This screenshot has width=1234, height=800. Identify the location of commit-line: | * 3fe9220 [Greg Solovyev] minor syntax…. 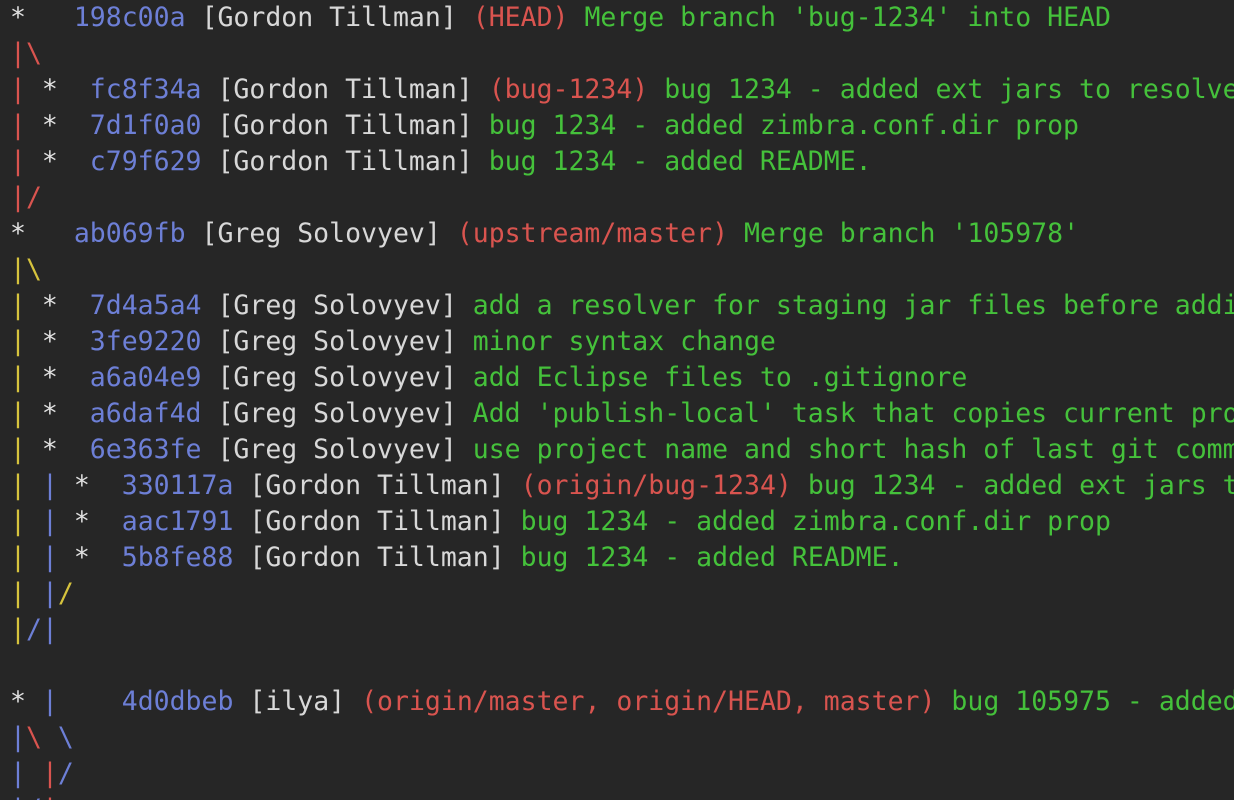
(617, 342).